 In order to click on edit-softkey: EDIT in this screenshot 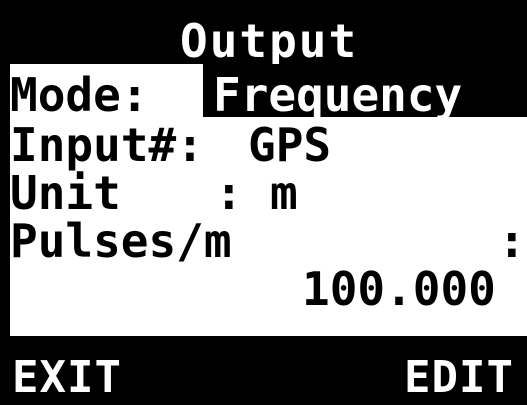, I will do `click(459, 377)`.